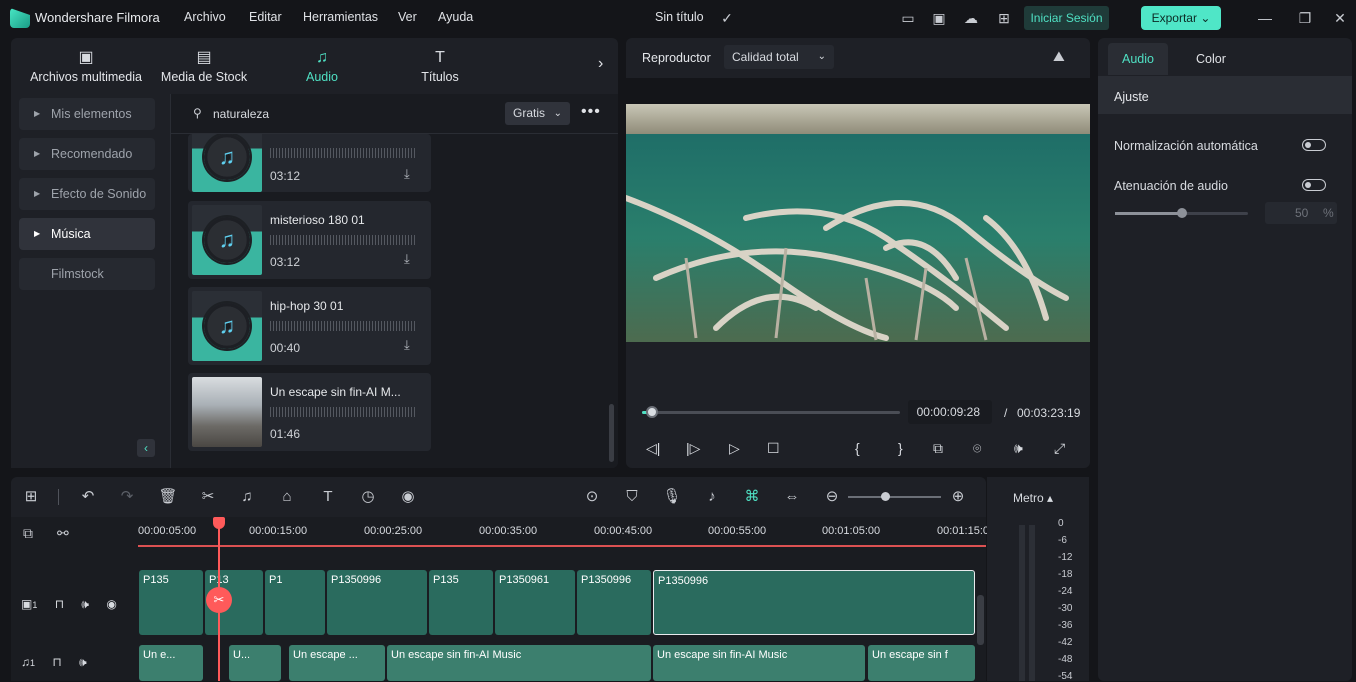 The image size is (1356, 682). I want to click on cloud-upload-icon: ☁, so click(971, 18).